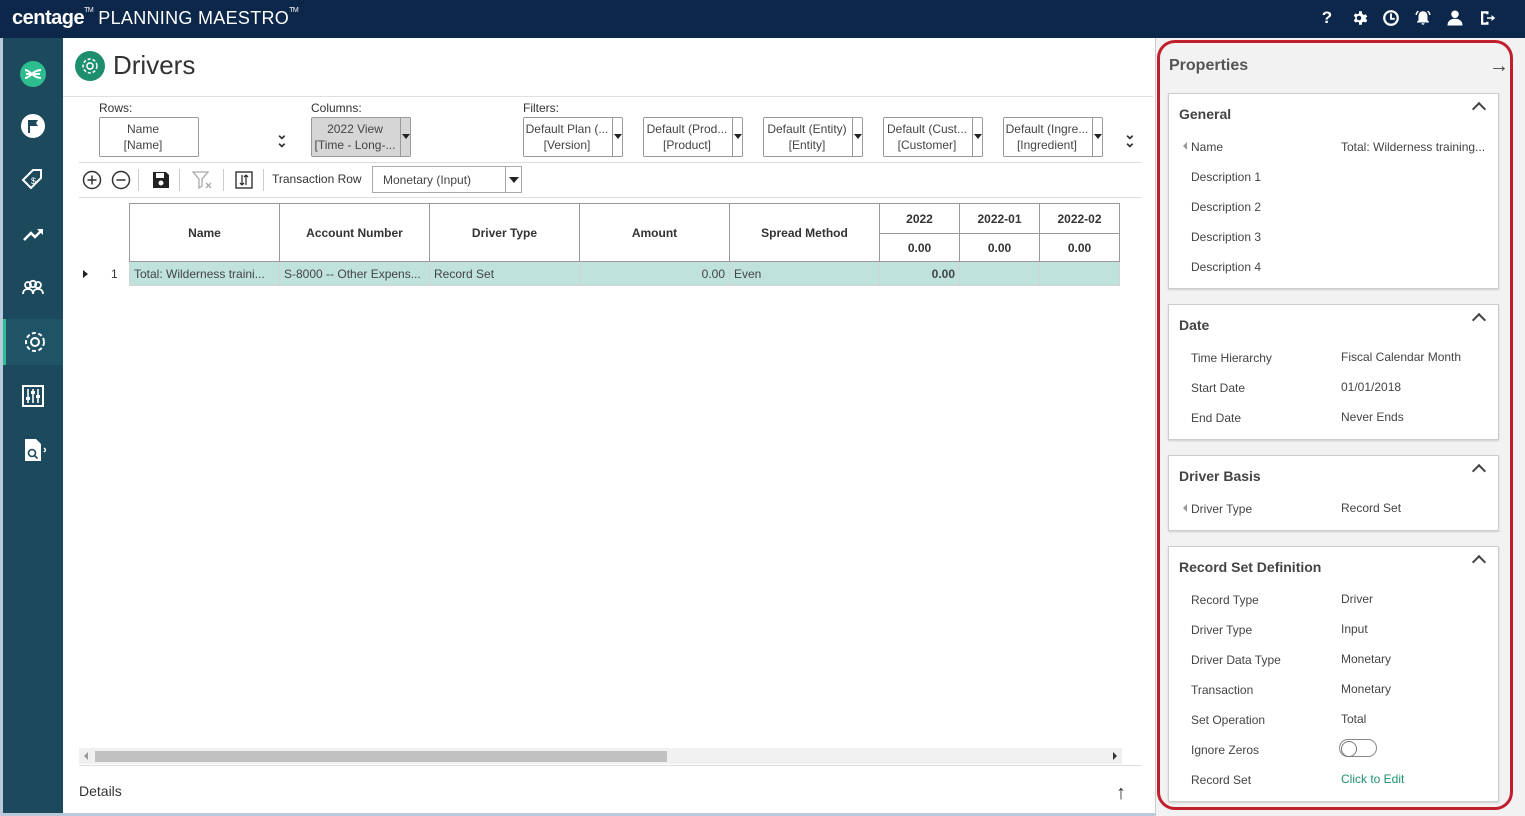 This screenshot has width=1525, height=816. I want to click on filter-product-picker: Default (Prod... [Product], so click(693, 137).